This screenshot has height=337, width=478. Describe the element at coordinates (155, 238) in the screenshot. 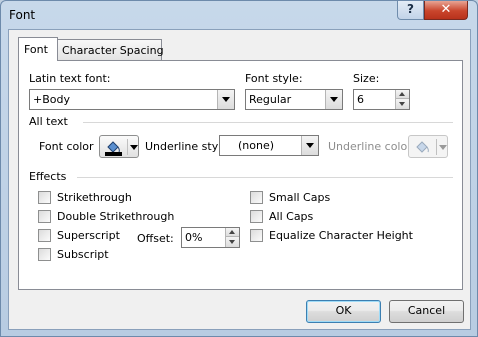

I see `offset-label: Offset:` at that location.